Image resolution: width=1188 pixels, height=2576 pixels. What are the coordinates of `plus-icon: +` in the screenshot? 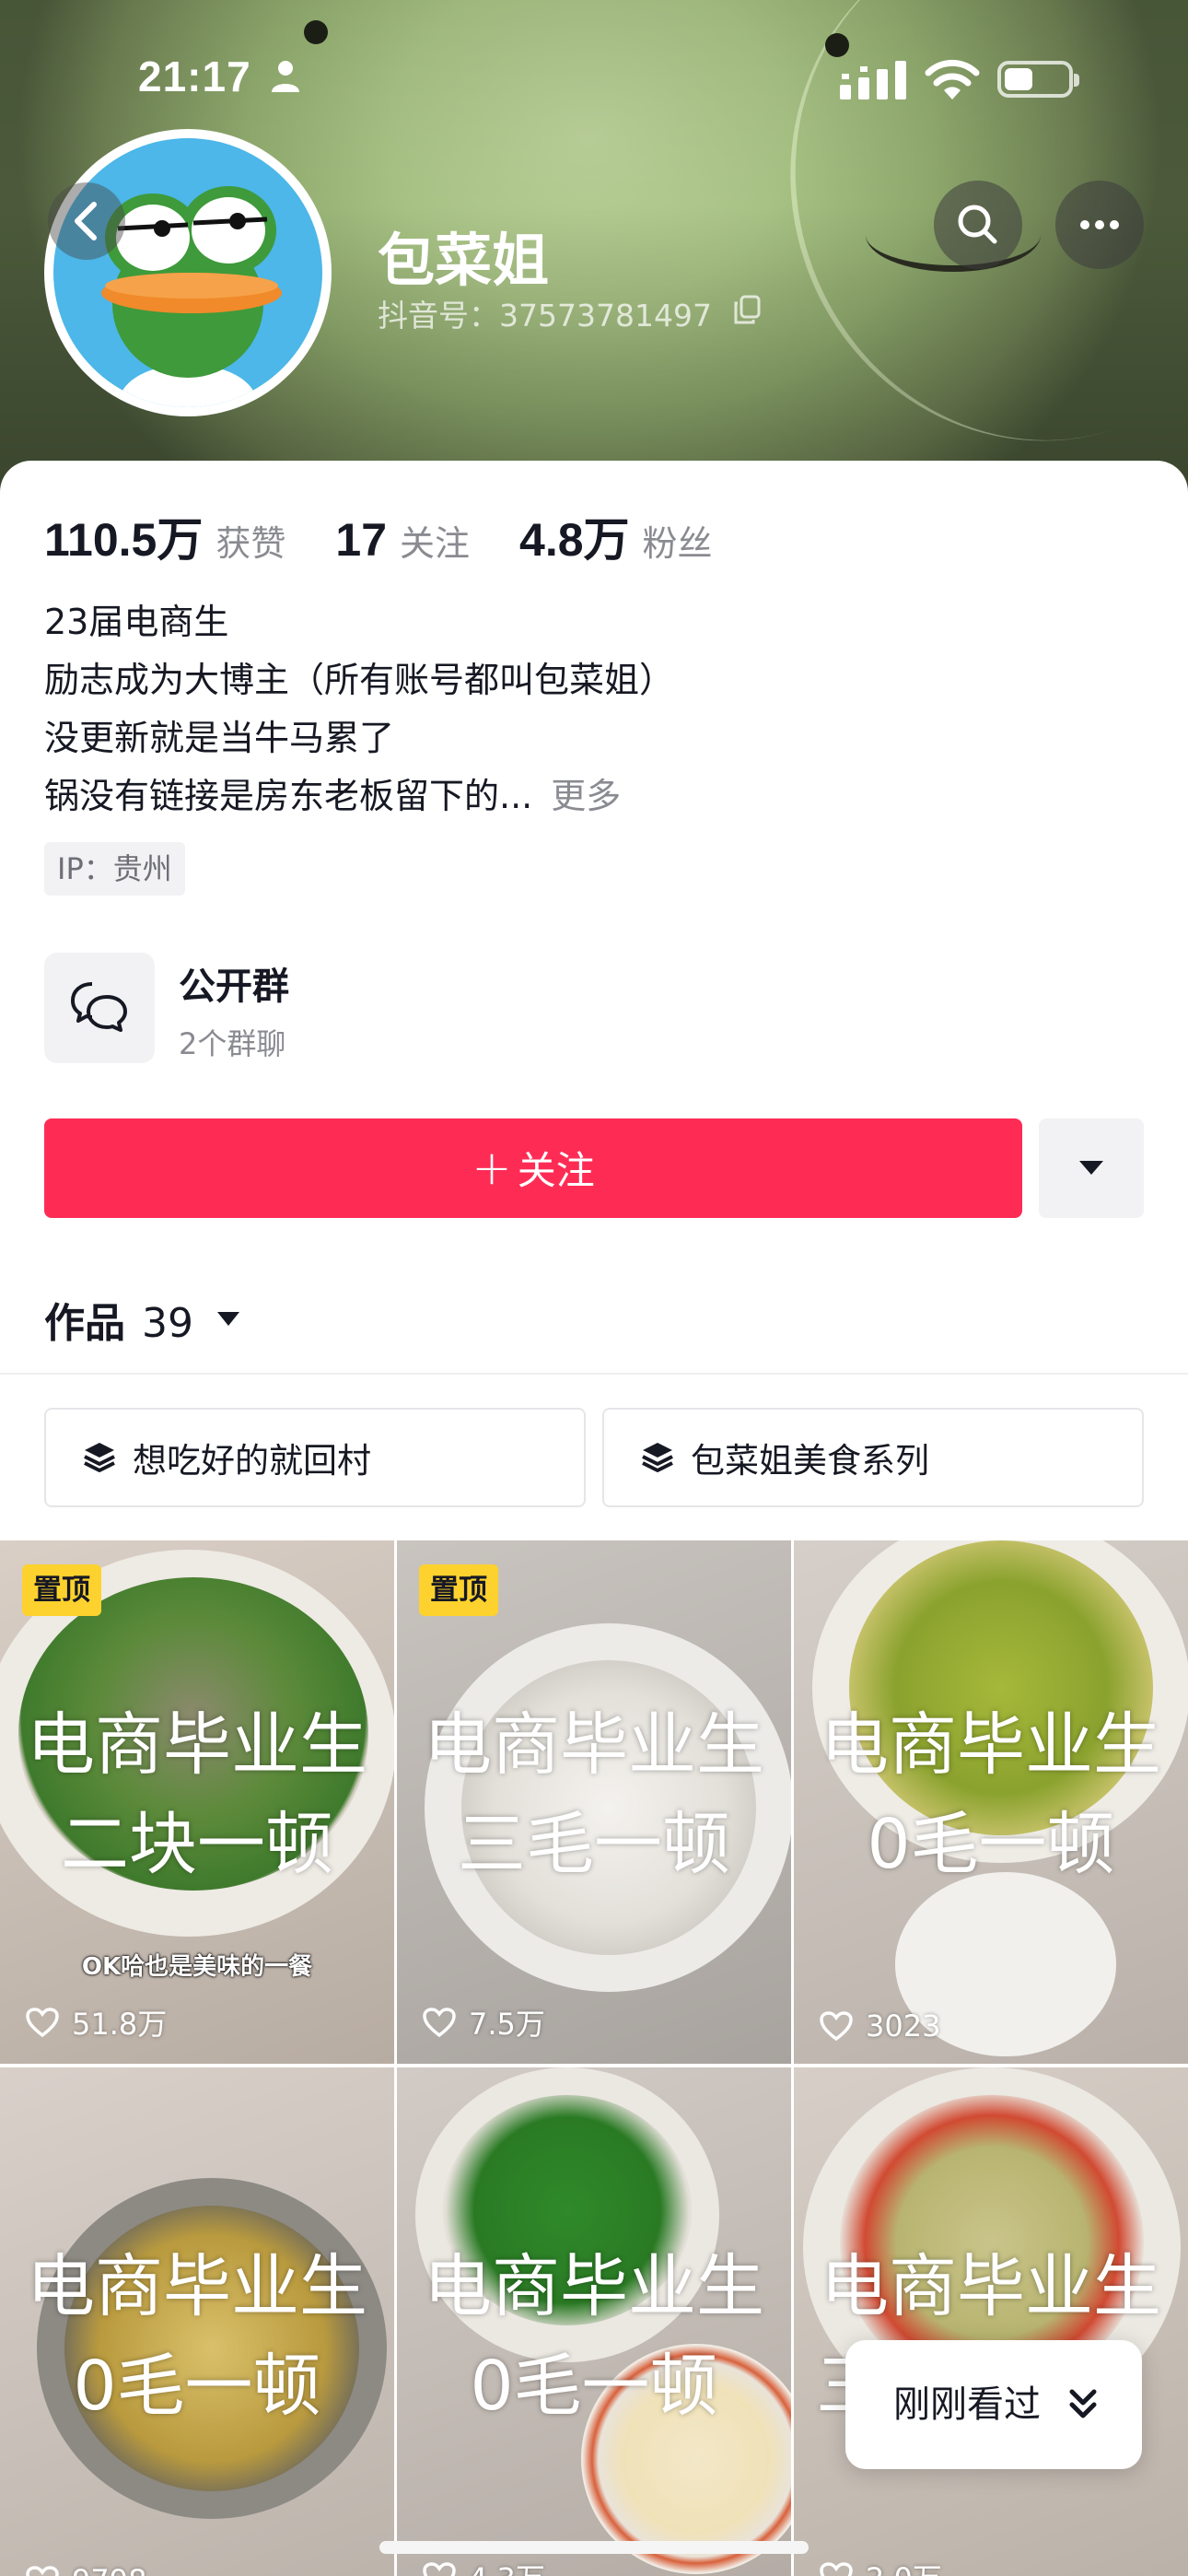 It's located at (492, 1168).